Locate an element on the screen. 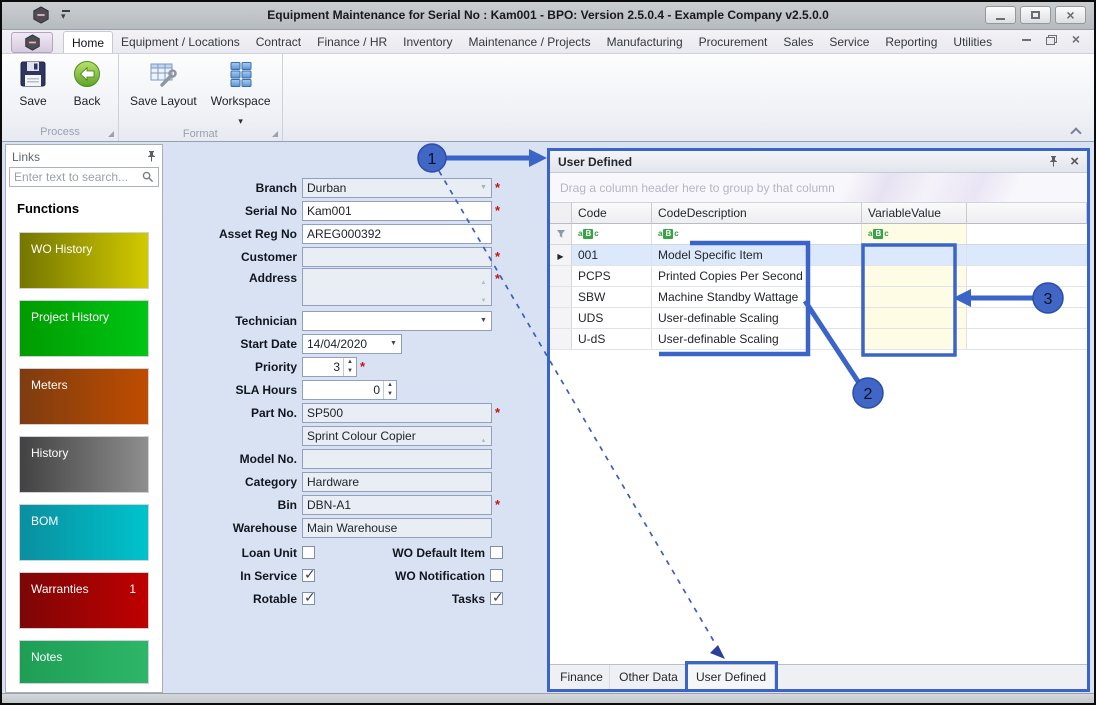  table-row: PCPS Printed Copies Per Second is located at coordinates (818, 276).